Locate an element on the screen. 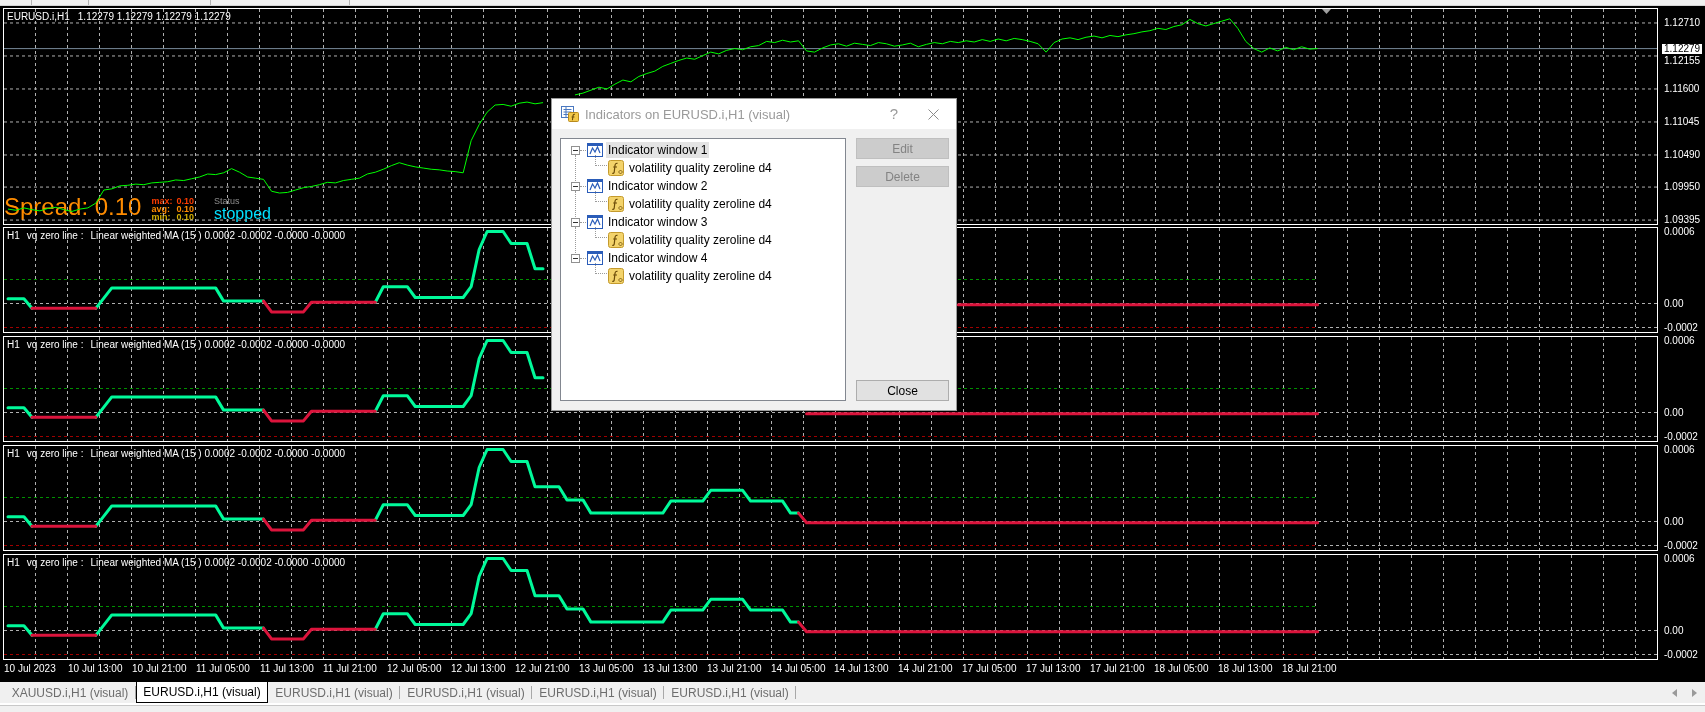 The height and width of the screenshot is (712, 1705). shift-marker-icon is located at coordinates (1326, 11).